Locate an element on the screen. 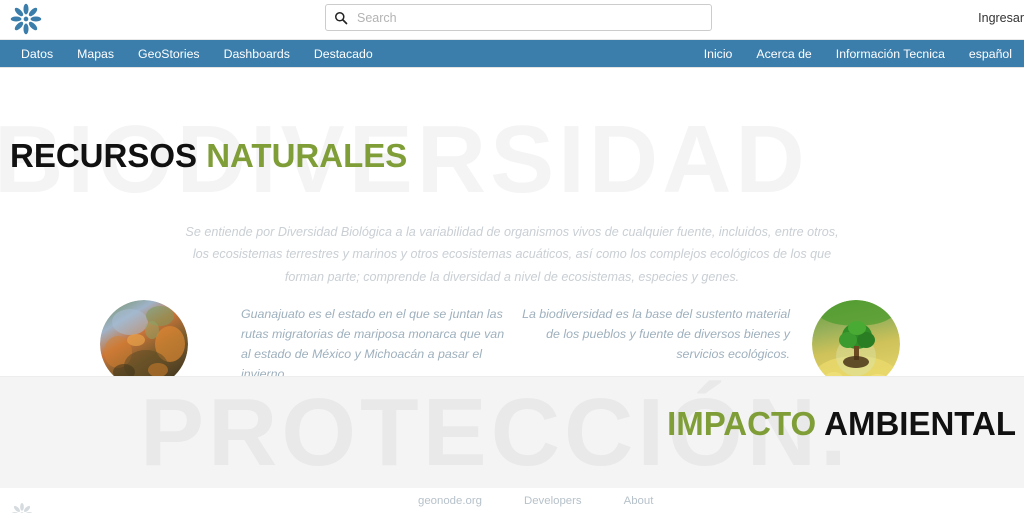 The width and height of the screenshot is (1024, 513). page-title-part-one: RECURSOS is located at coordinates (104, 155).